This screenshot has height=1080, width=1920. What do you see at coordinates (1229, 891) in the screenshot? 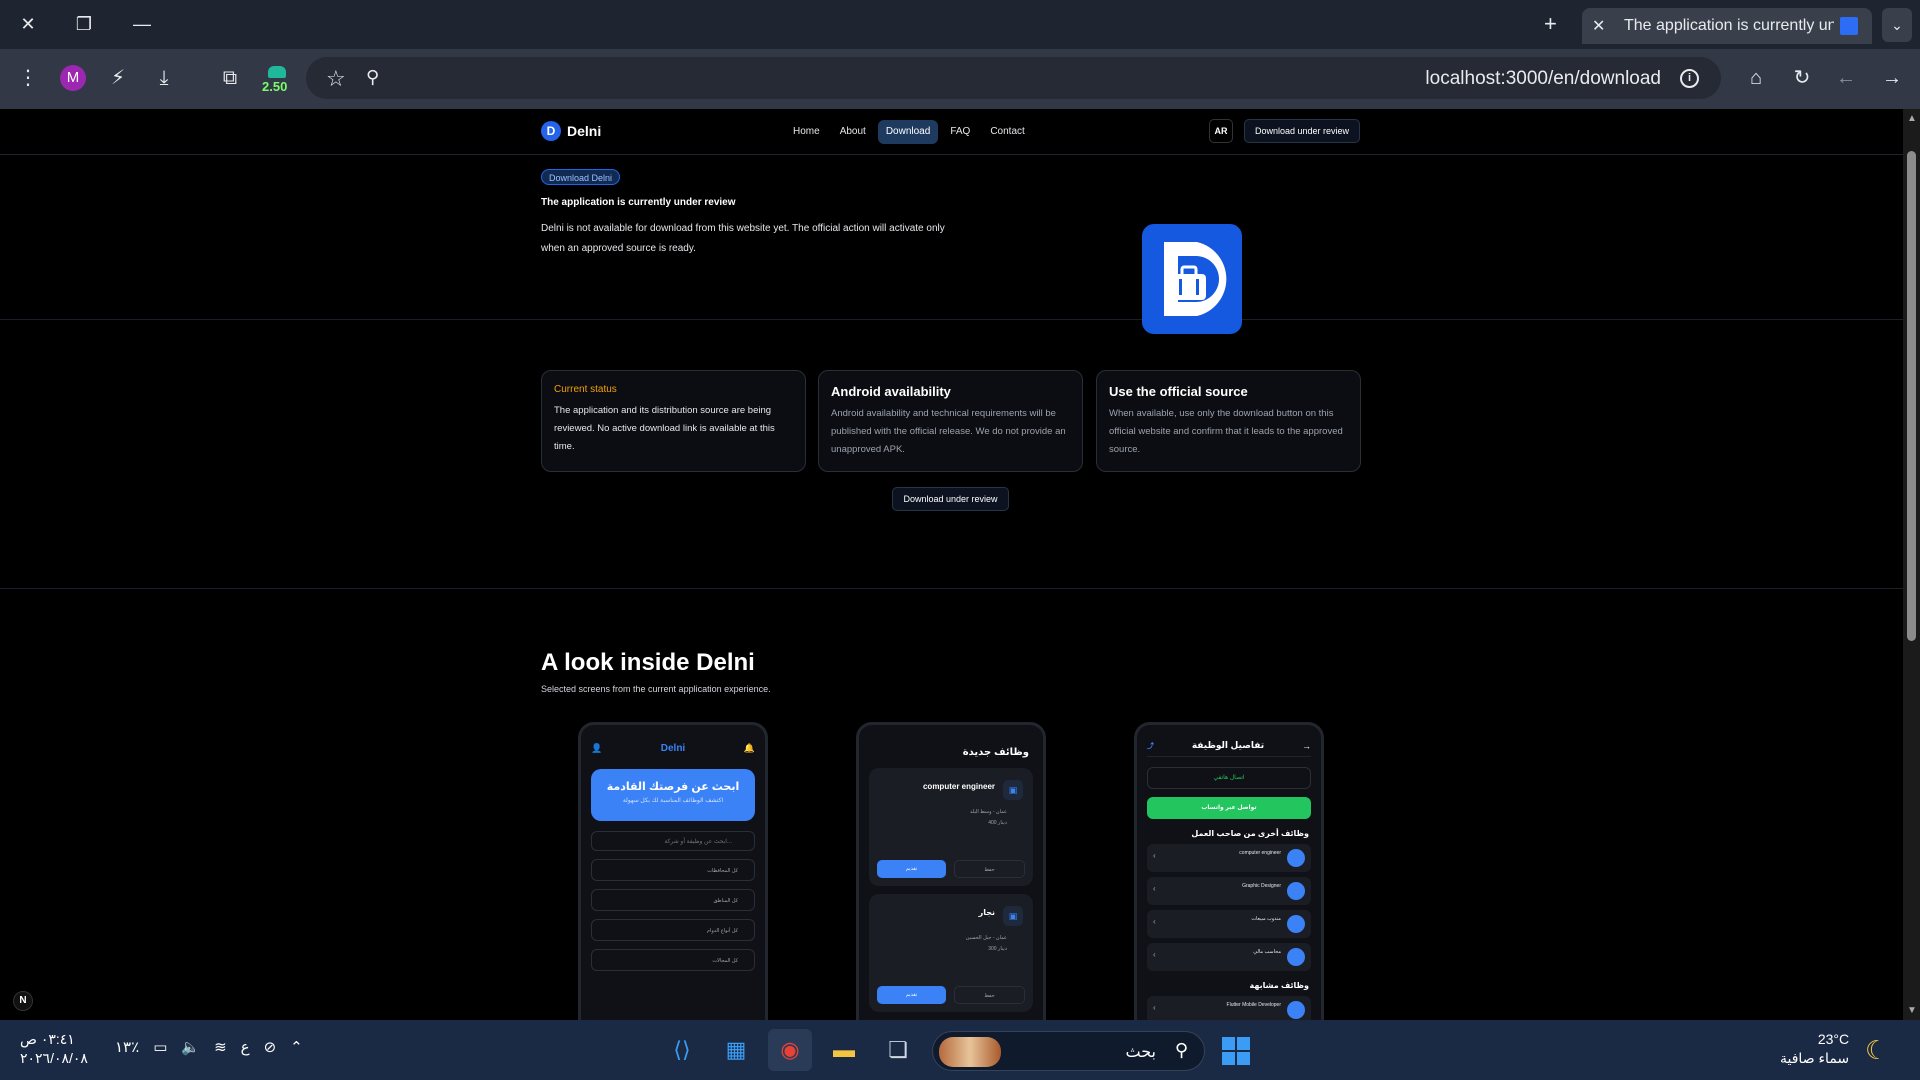
I see `employer-job-item: ‹ Graphic Designer` at bounding box center [1229, 891].